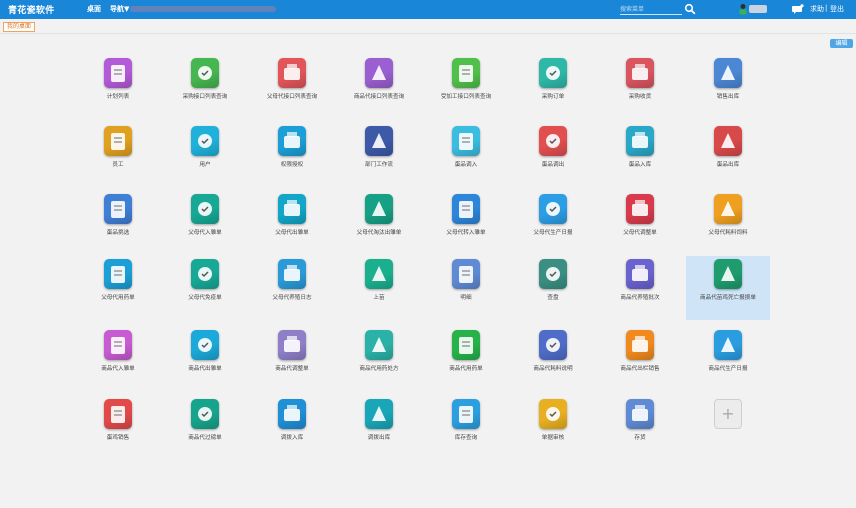 The width and height of the screenshot is (856, 508). What do you see at coordinates (651, 9) in the screenshot?
I see `search-input` at bounding box center [651, 9].